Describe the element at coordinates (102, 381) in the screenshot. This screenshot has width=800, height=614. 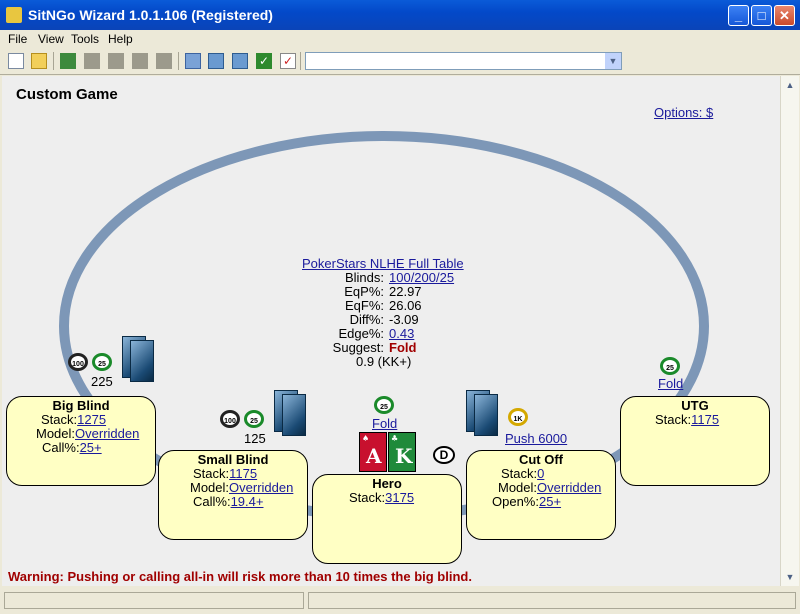
I see `big-blind-bet: 225` at that location.